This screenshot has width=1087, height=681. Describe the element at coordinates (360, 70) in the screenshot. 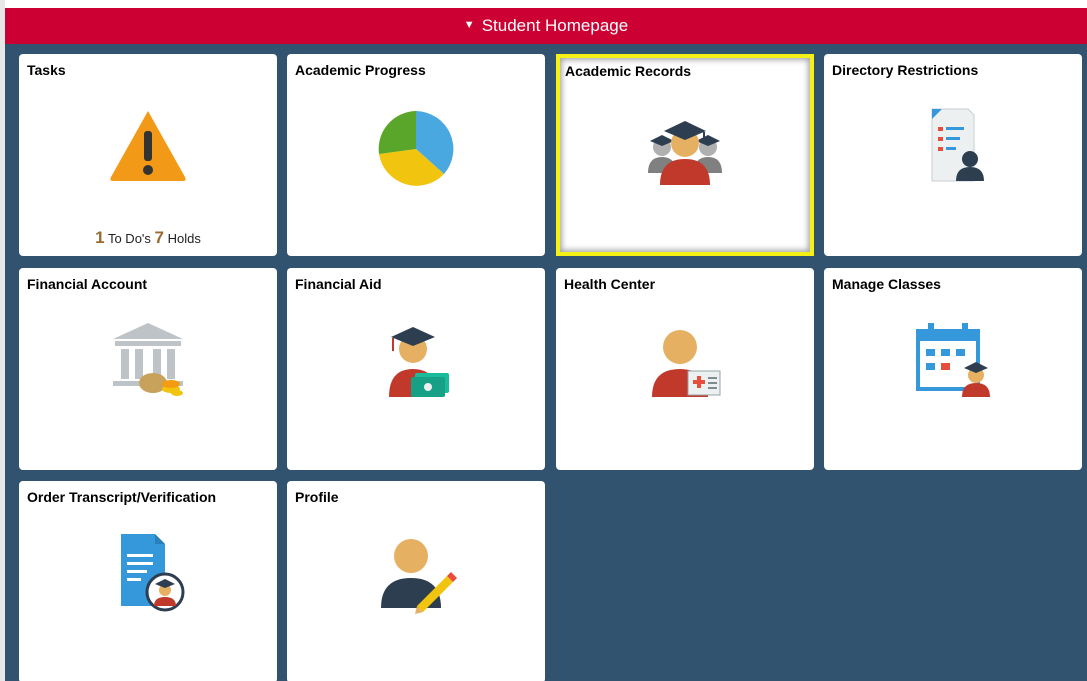

I see `tile-title: Academic Progress` at that location.